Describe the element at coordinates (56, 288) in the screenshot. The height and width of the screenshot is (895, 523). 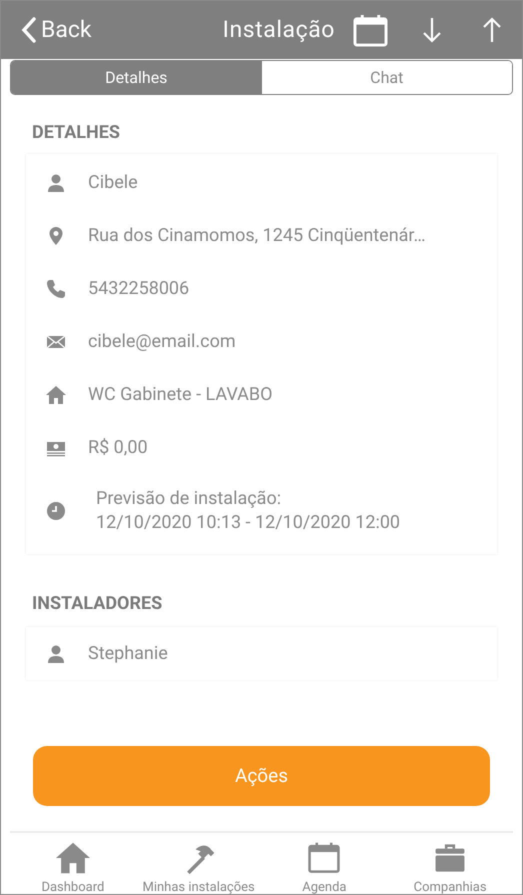
I see `phone-icon` at that location.